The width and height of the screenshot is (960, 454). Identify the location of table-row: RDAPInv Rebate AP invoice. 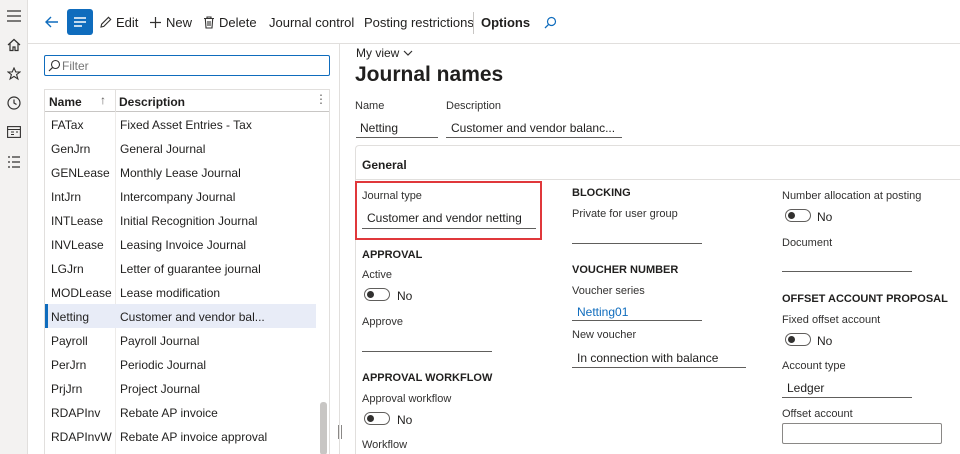
(180, 412).